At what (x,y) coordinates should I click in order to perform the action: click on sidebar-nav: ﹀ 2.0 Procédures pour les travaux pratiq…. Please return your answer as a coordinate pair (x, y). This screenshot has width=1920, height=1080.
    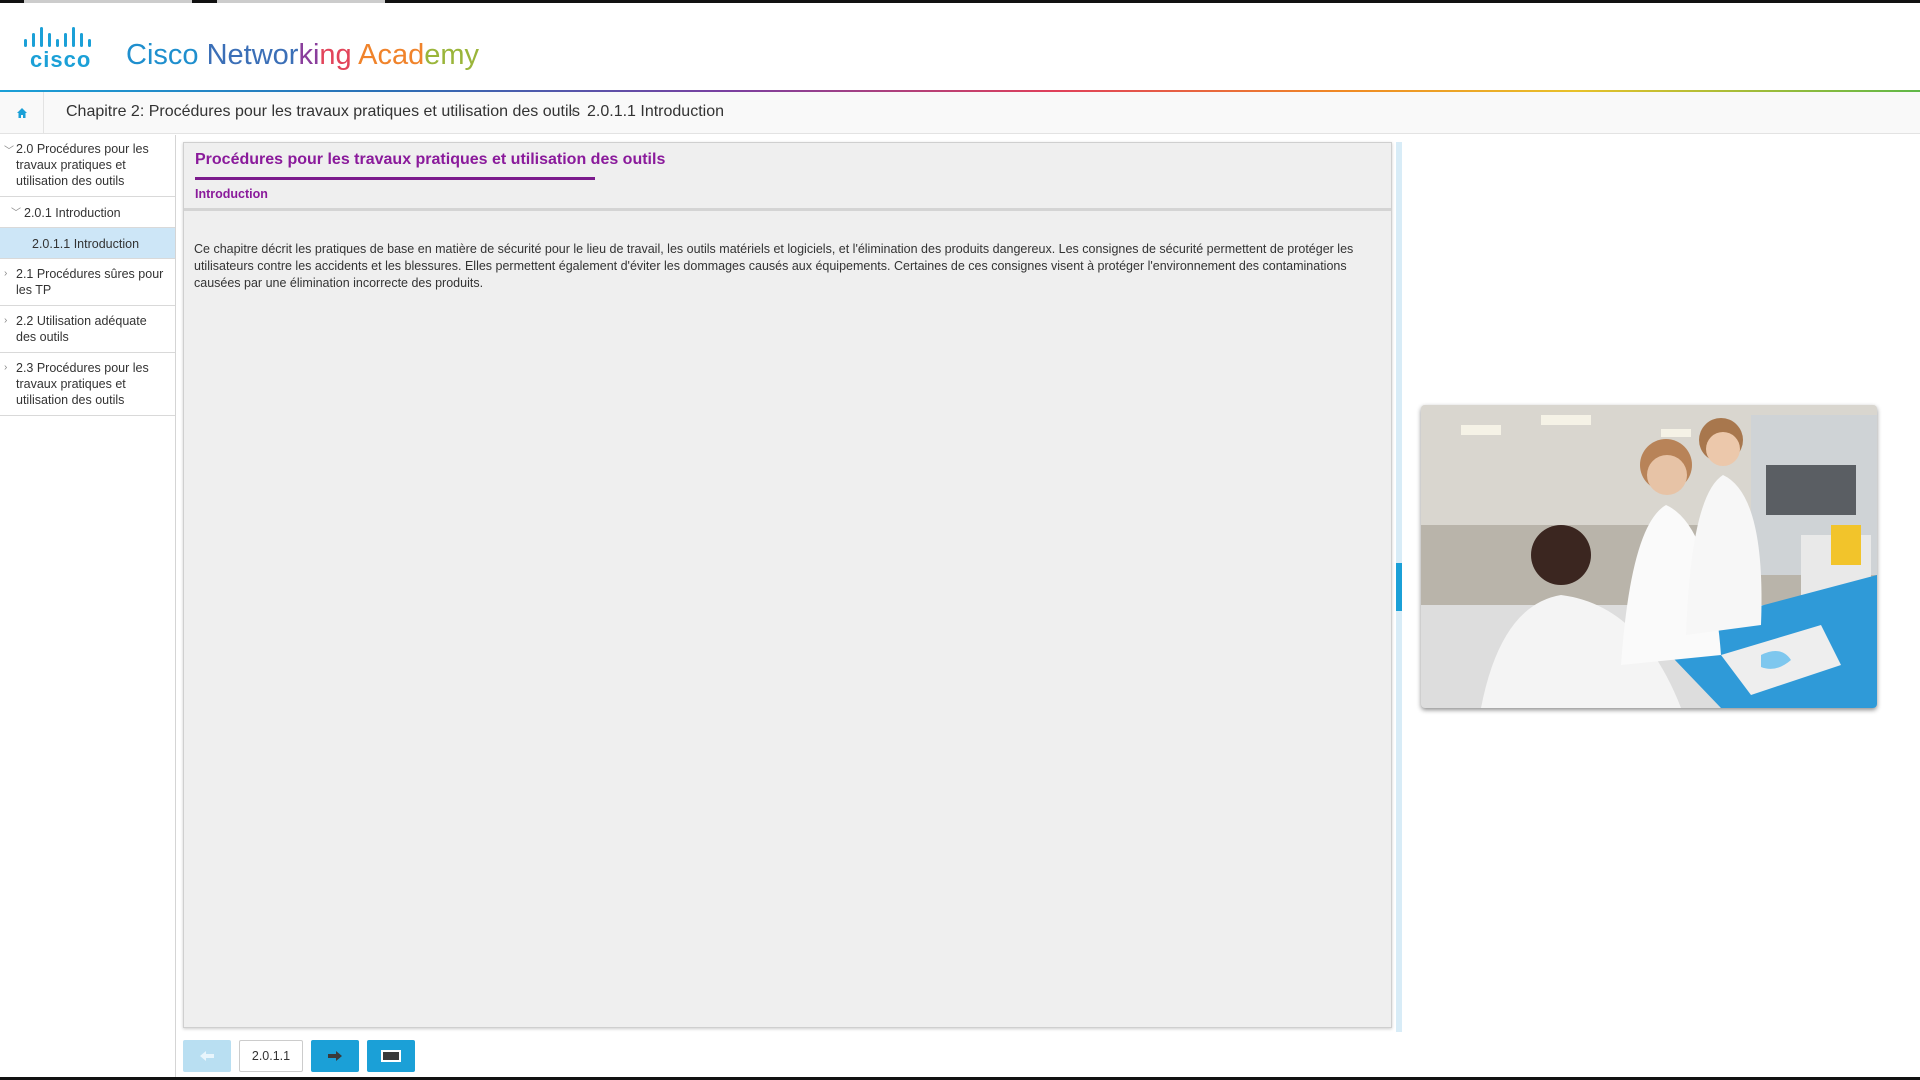
    Looking at the image, I should click on (88, 607).